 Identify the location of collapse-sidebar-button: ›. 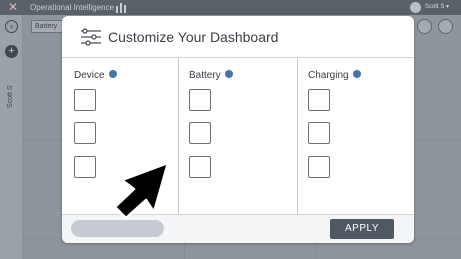
(11, 26).